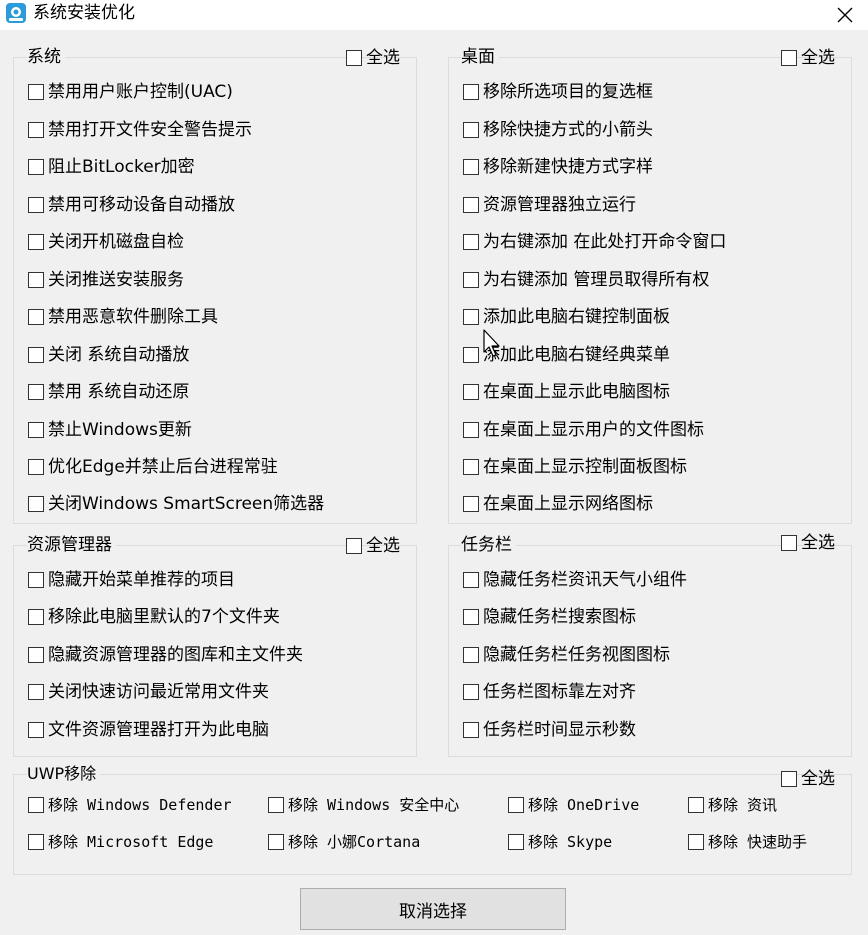 The image size is (868, 935). I want to click on checkbox-system-4: 关闭开机磁盘自检, so click(106, 242).